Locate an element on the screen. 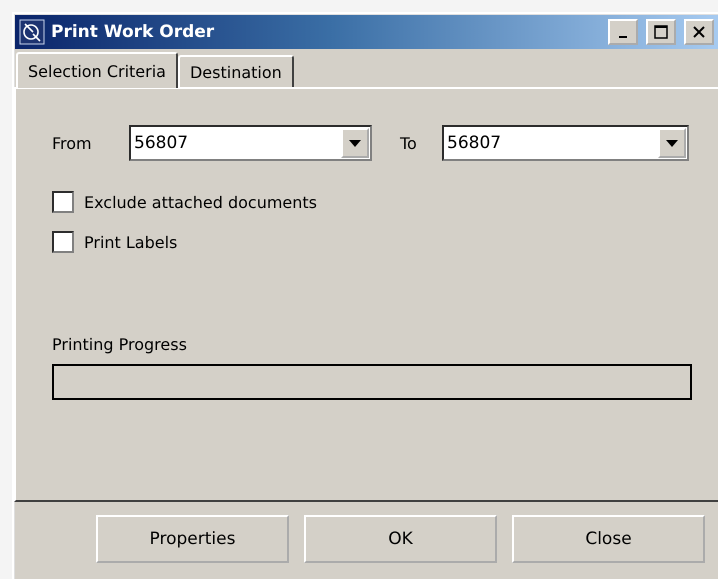 This screenshot has height=579, width=718. maximize-button is located at coordinates (661, 32).